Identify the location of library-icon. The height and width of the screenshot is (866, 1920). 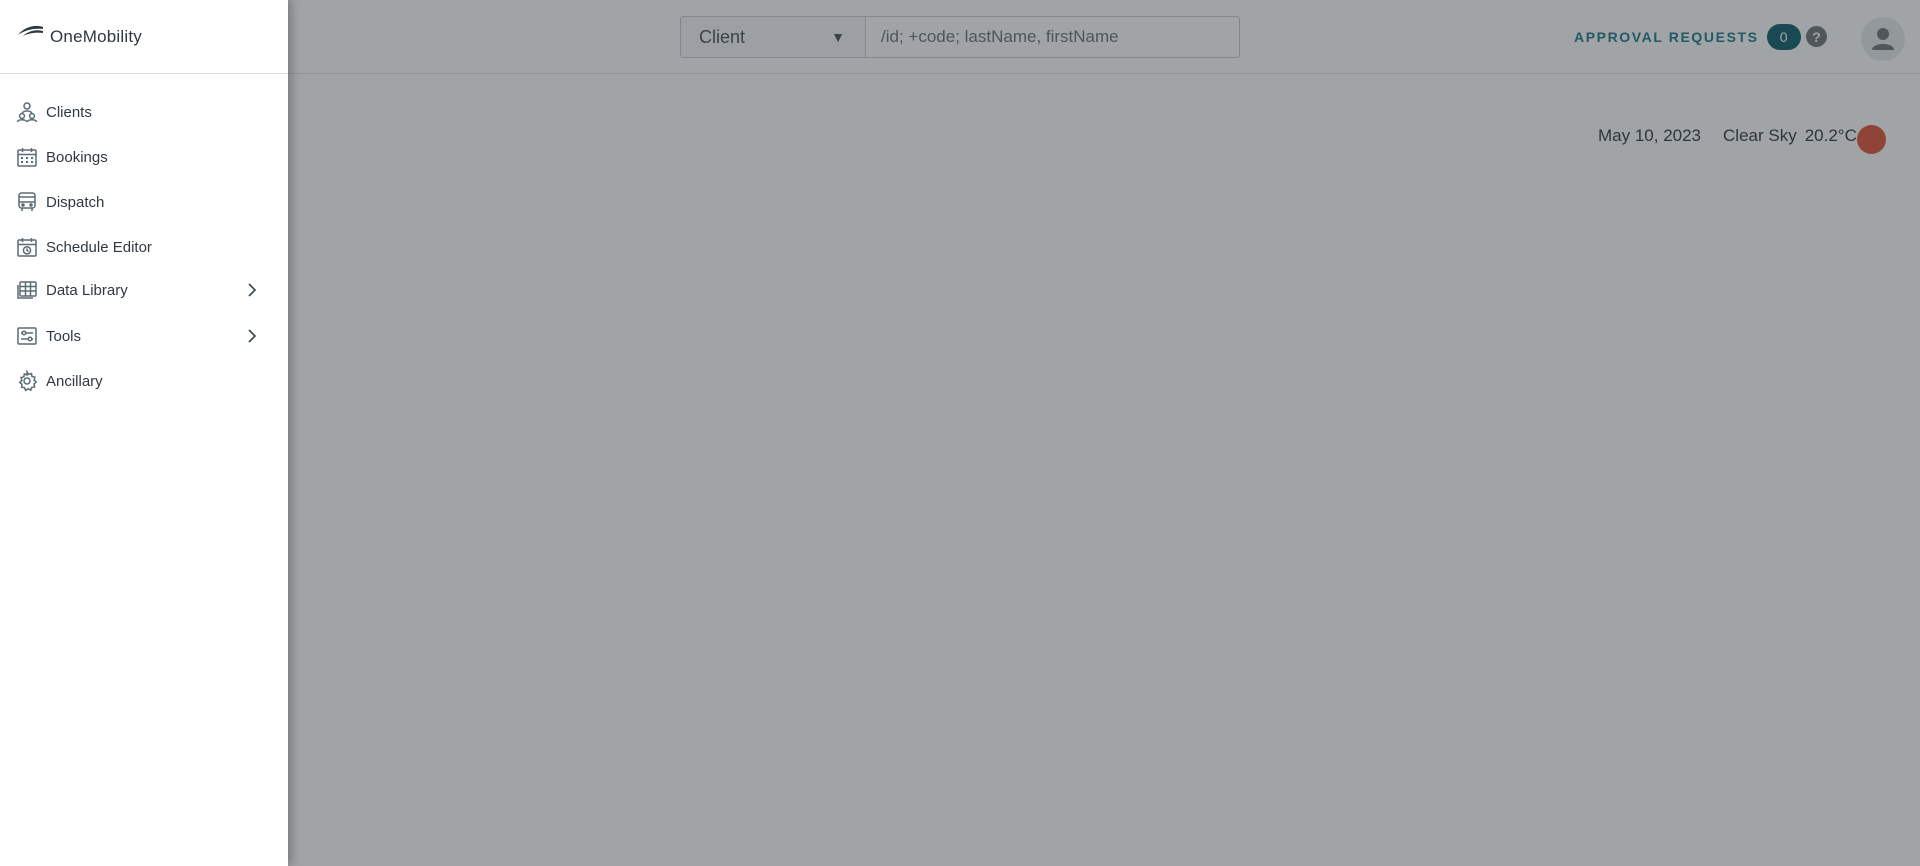
(27, 290).